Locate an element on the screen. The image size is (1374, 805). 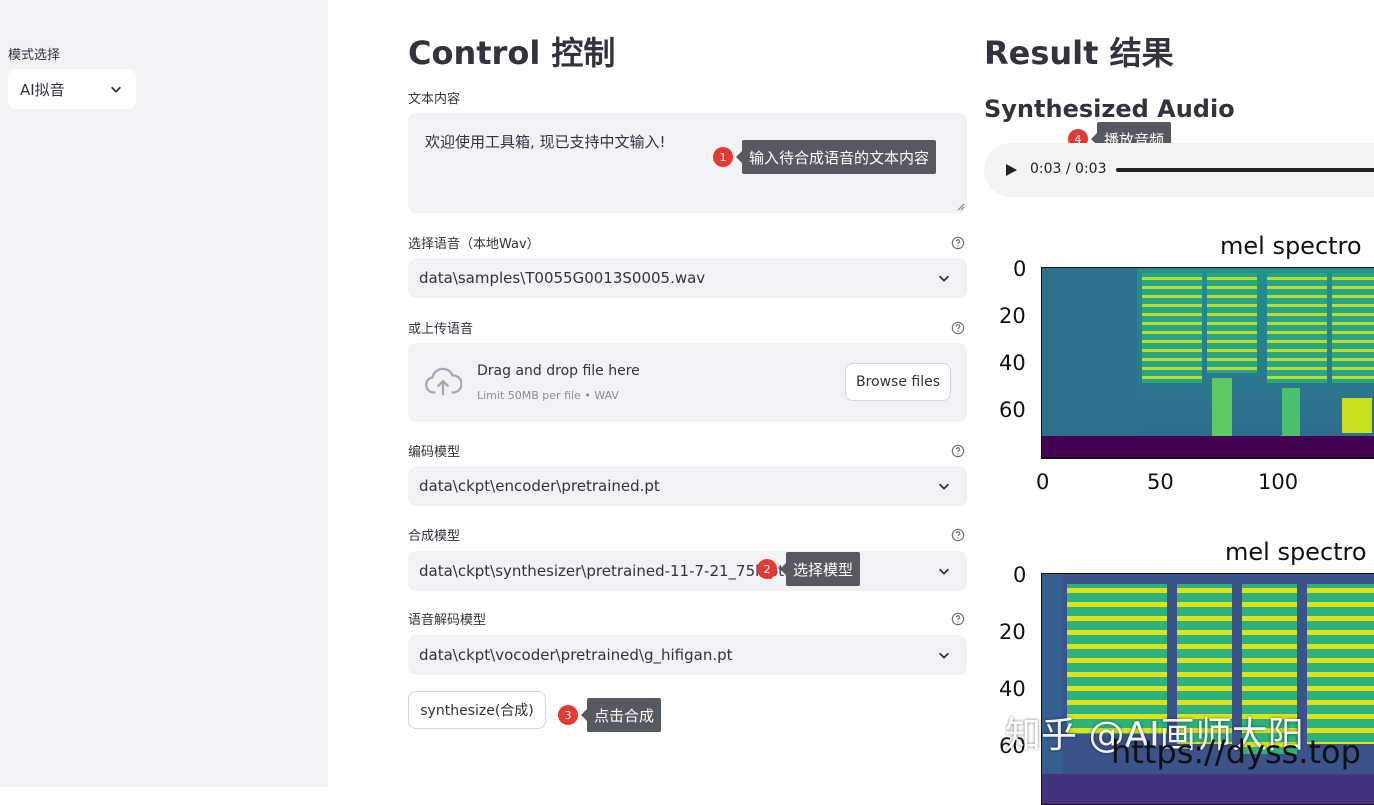
watermark-line-2: https://dyss.top is located at coordinates (1236, 752).